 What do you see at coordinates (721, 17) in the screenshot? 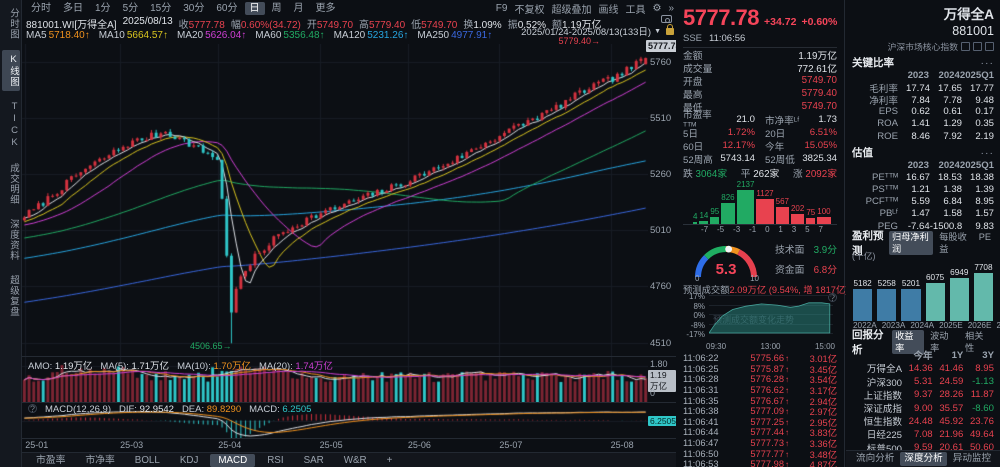
I see `last-price: 5777.78` at bounding box center [721, 17].